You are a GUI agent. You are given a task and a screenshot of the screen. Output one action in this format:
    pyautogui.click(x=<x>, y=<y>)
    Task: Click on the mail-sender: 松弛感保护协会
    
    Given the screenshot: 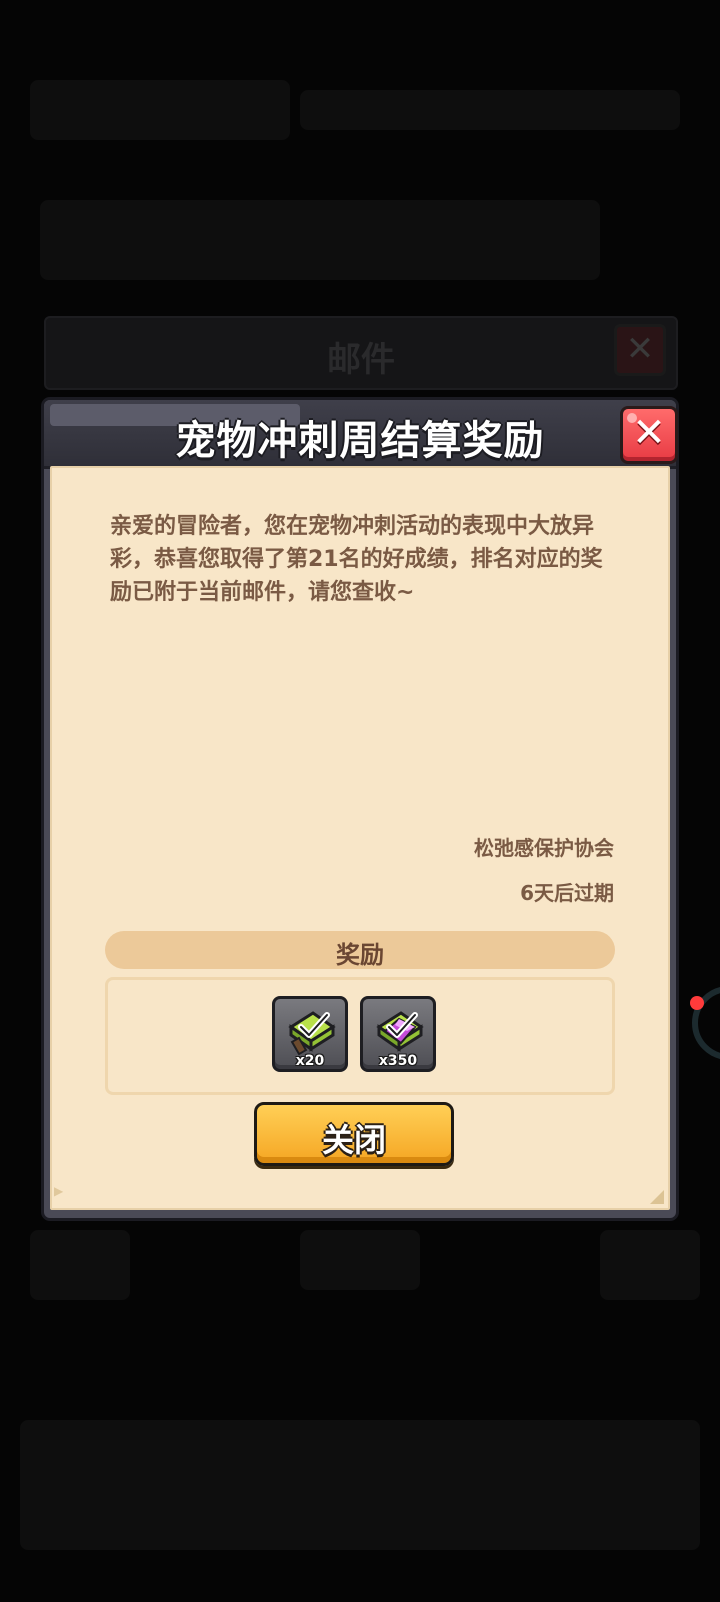 What is the action you would take?
    pyautogui.click(x=544, y=848)
    